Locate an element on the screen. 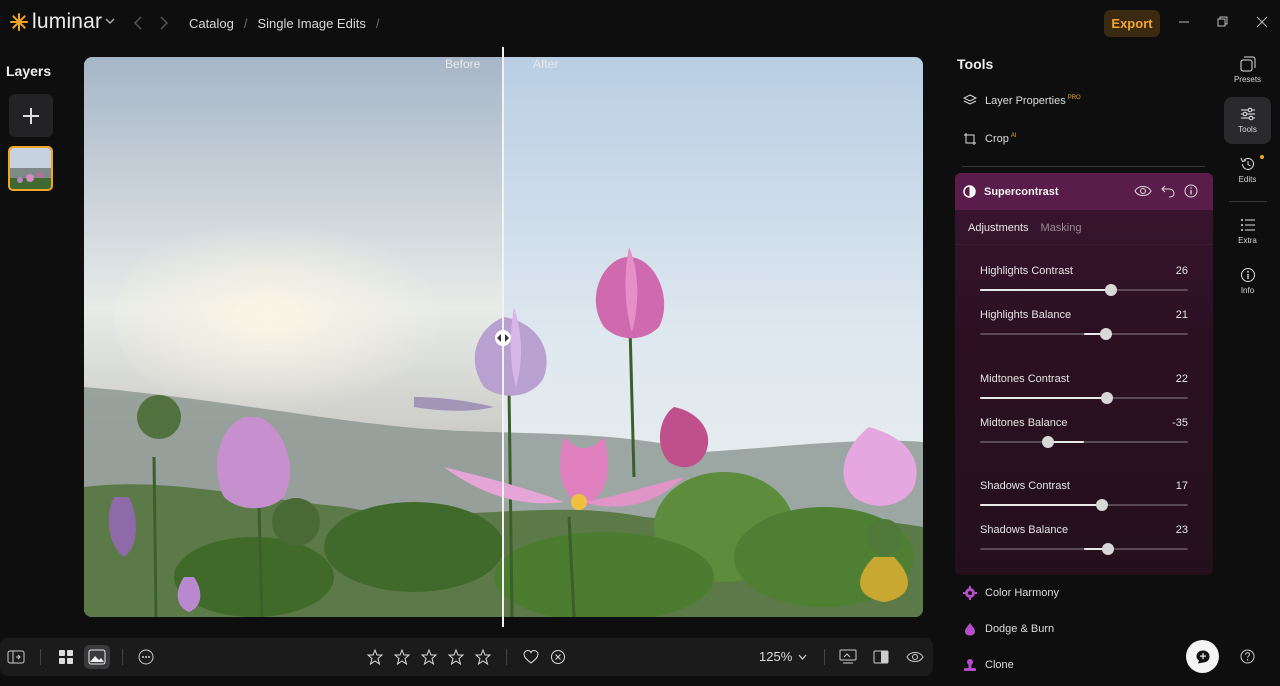 The image size is (1280, 686). tool-label: Crop is located at coordinates (997, 139).